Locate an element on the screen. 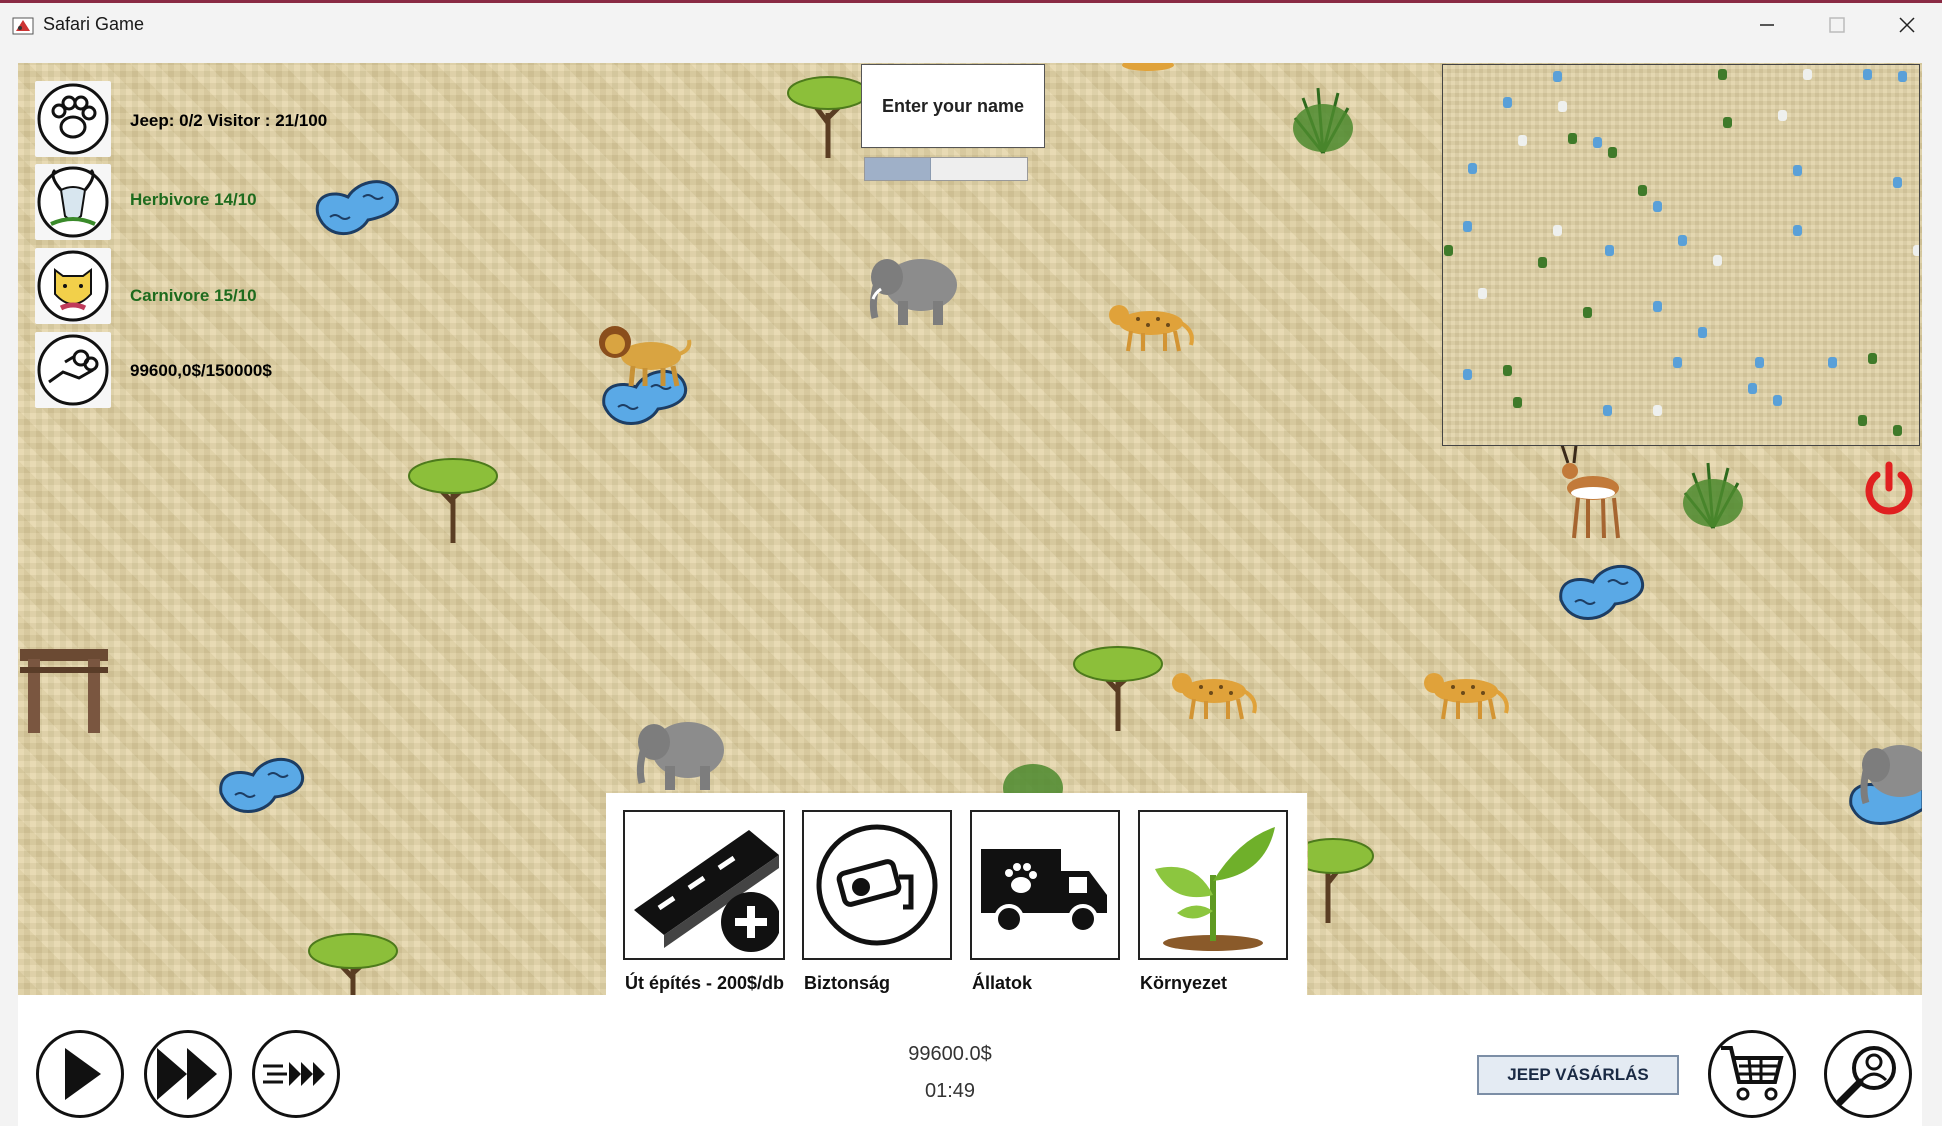 The width and height of the screenshot is (1942, 1126). close-button is located at coordinates (1907, 25).